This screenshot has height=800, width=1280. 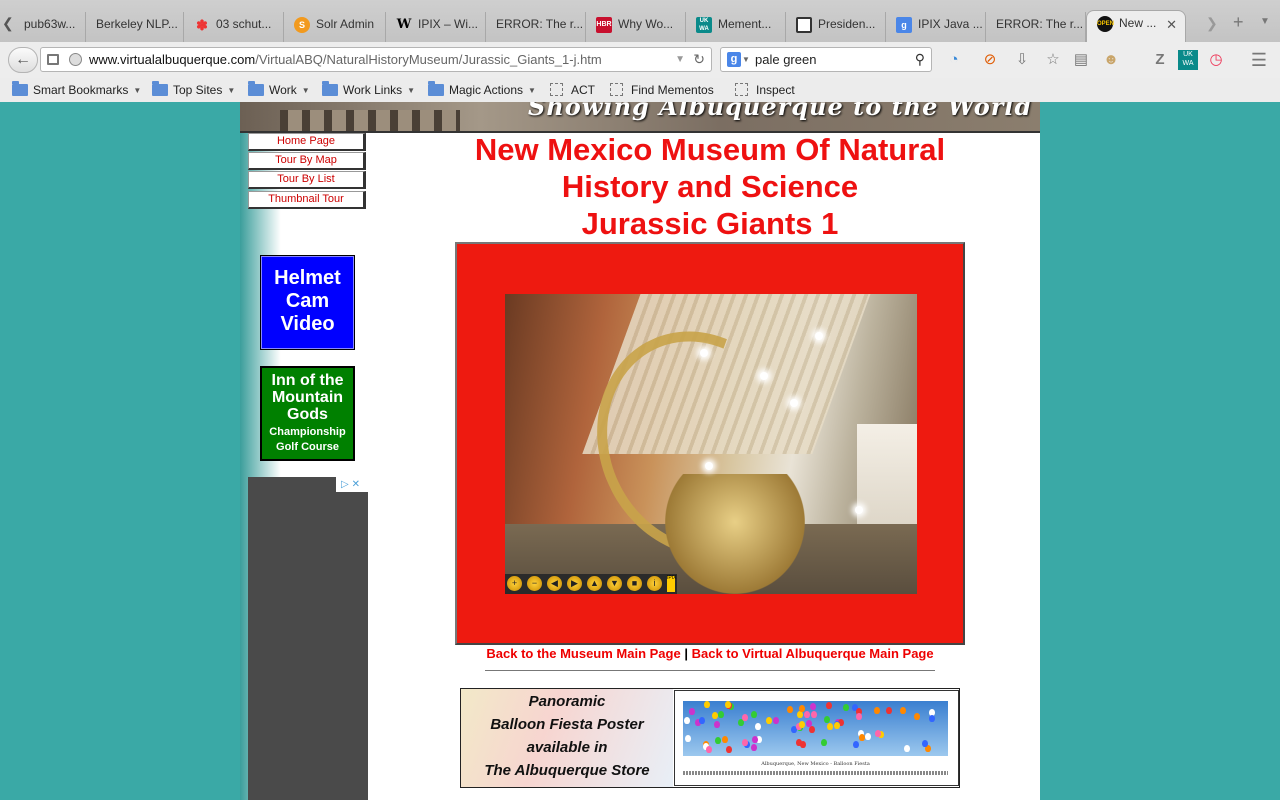 What do you see at coordinates (352, 484) in the screenshot?
I see `adchoices-icon: ▷✕` at bounding box center [352, 484].